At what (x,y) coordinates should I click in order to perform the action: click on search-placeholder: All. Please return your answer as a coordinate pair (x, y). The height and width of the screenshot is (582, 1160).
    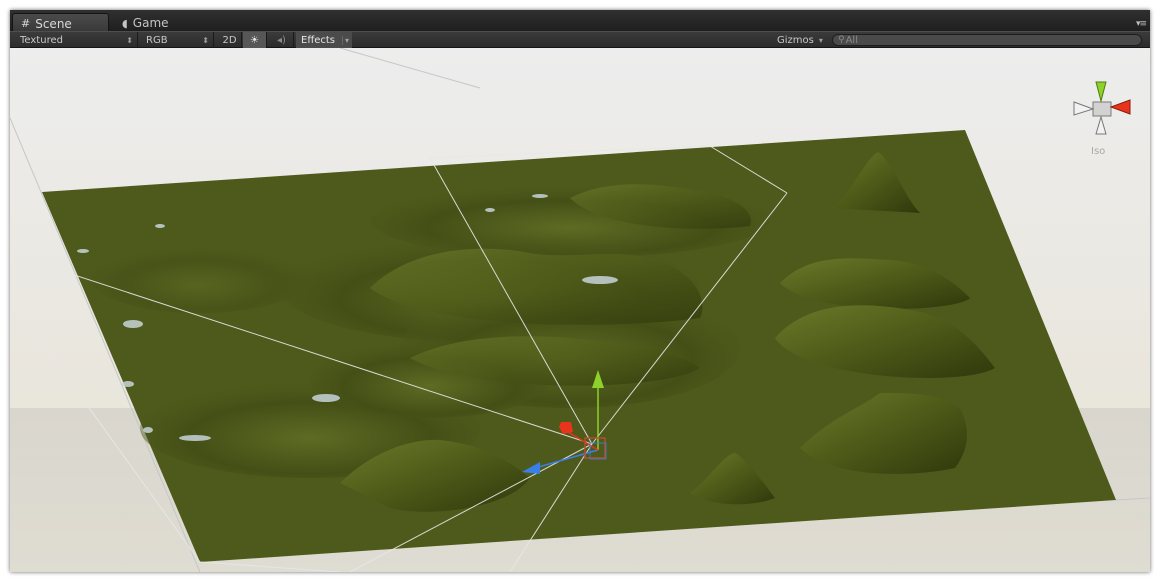
    Looking at the image, I should click on (851, 40).